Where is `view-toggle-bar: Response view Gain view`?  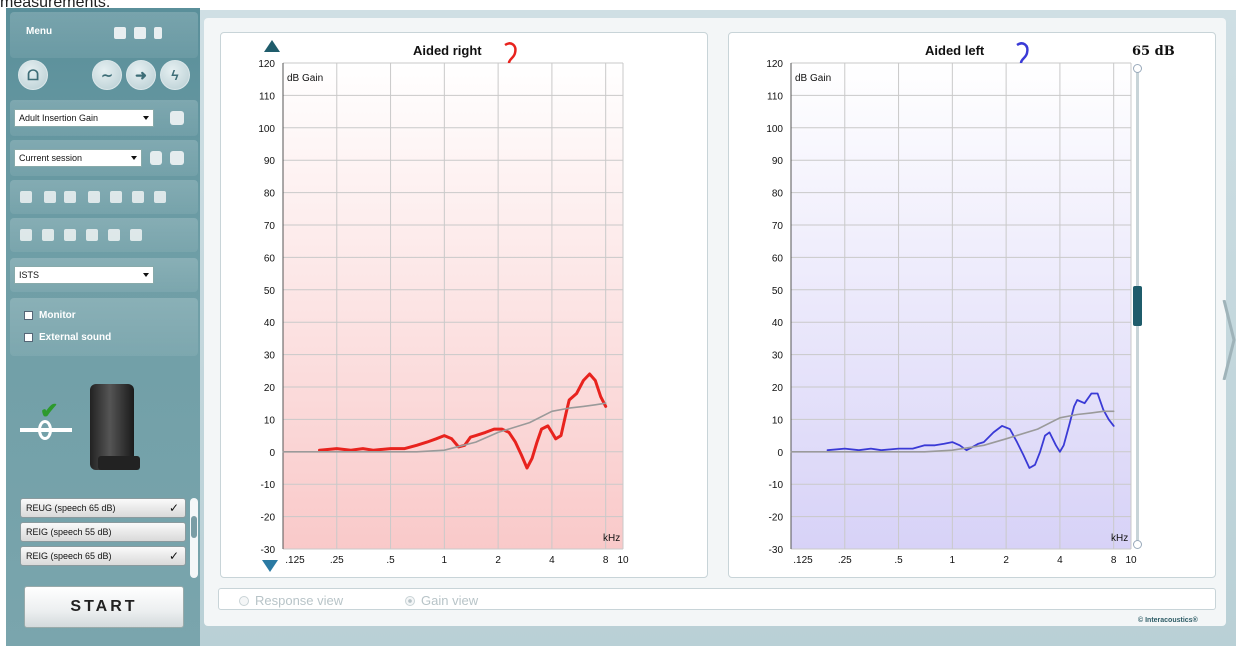 view-toggle-bar: Response view Gain view is located at coordinates (717, 599).